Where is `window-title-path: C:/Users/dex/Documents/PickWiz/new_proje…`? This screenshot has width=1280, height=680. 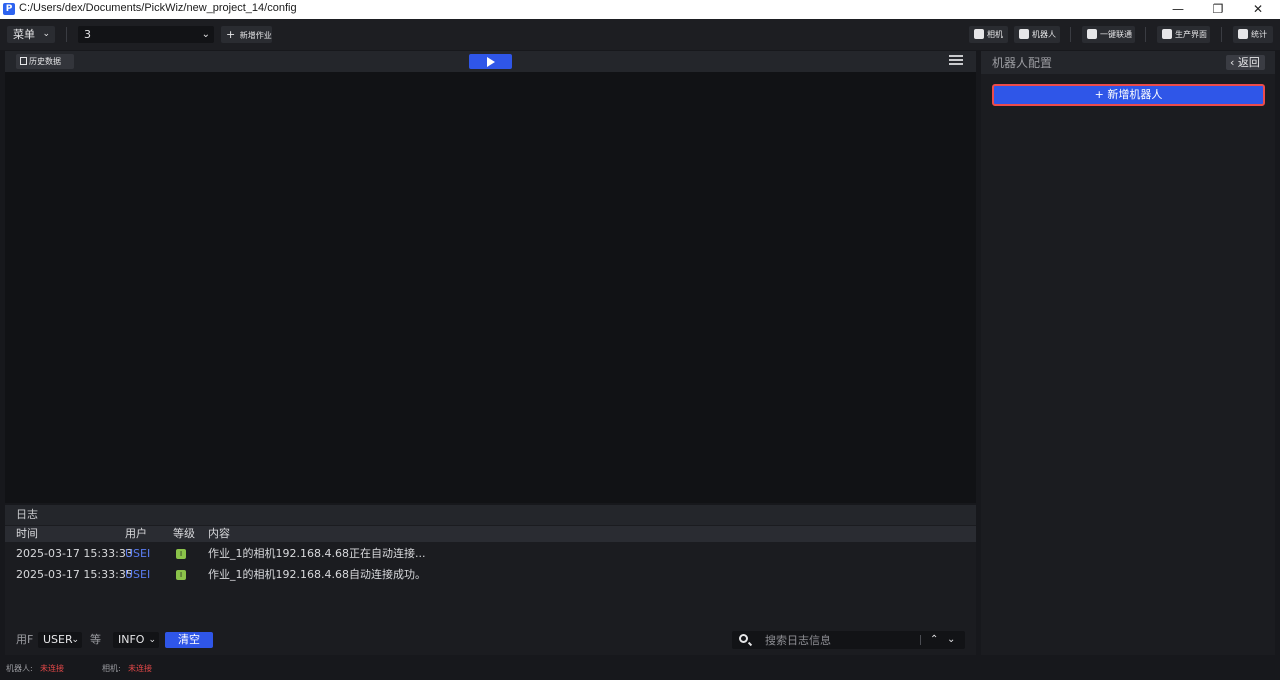 window-title-path: C:/Users/dex/Documents/PickWiz/new_proje… is located at coordinates (158, 8).